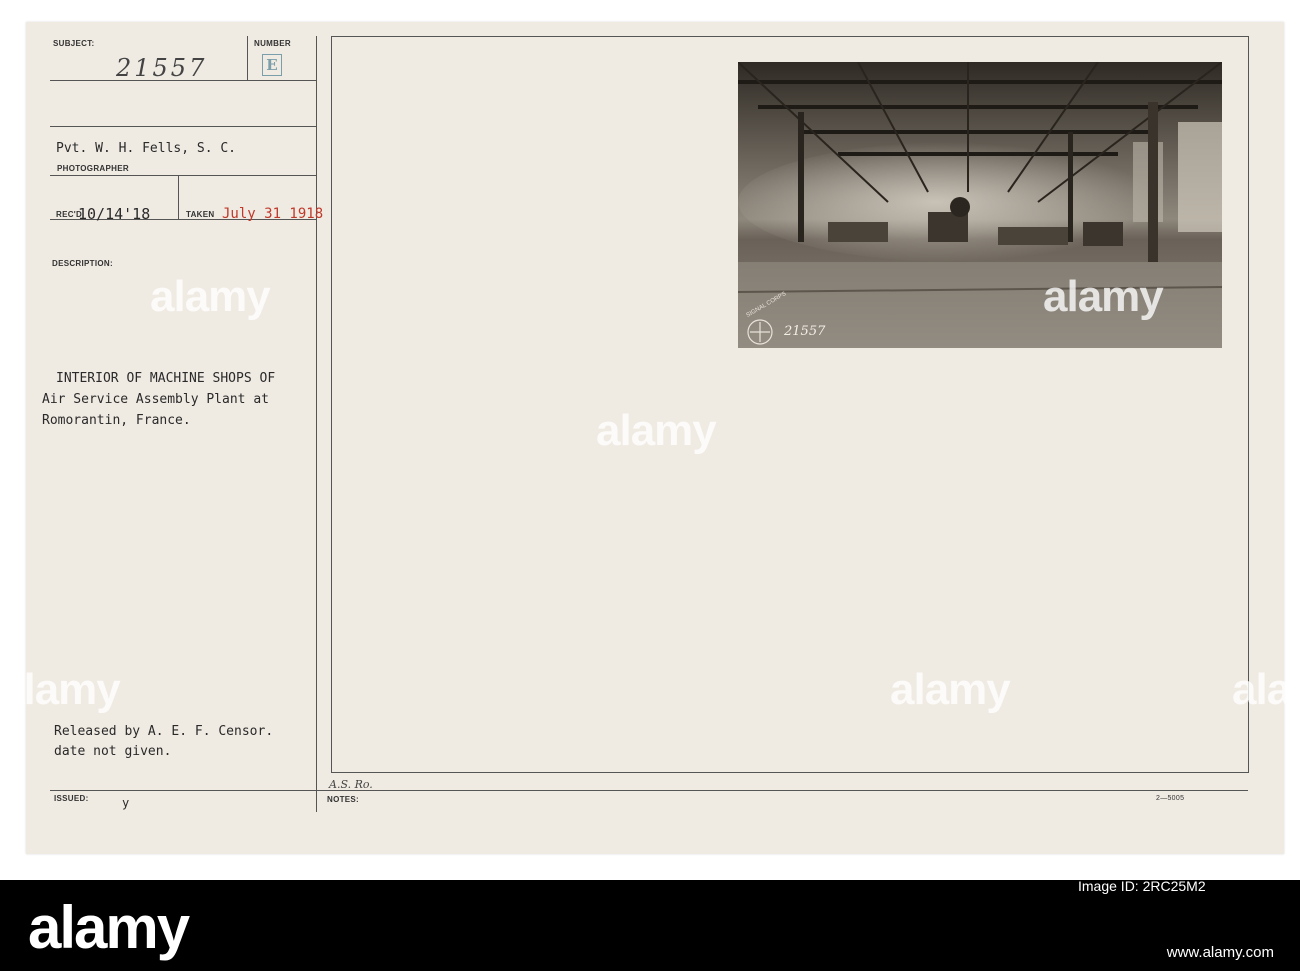 The image size is (1300, 971). I want to click on notes-handwritten: A.S. Ro., so click(351, 784).